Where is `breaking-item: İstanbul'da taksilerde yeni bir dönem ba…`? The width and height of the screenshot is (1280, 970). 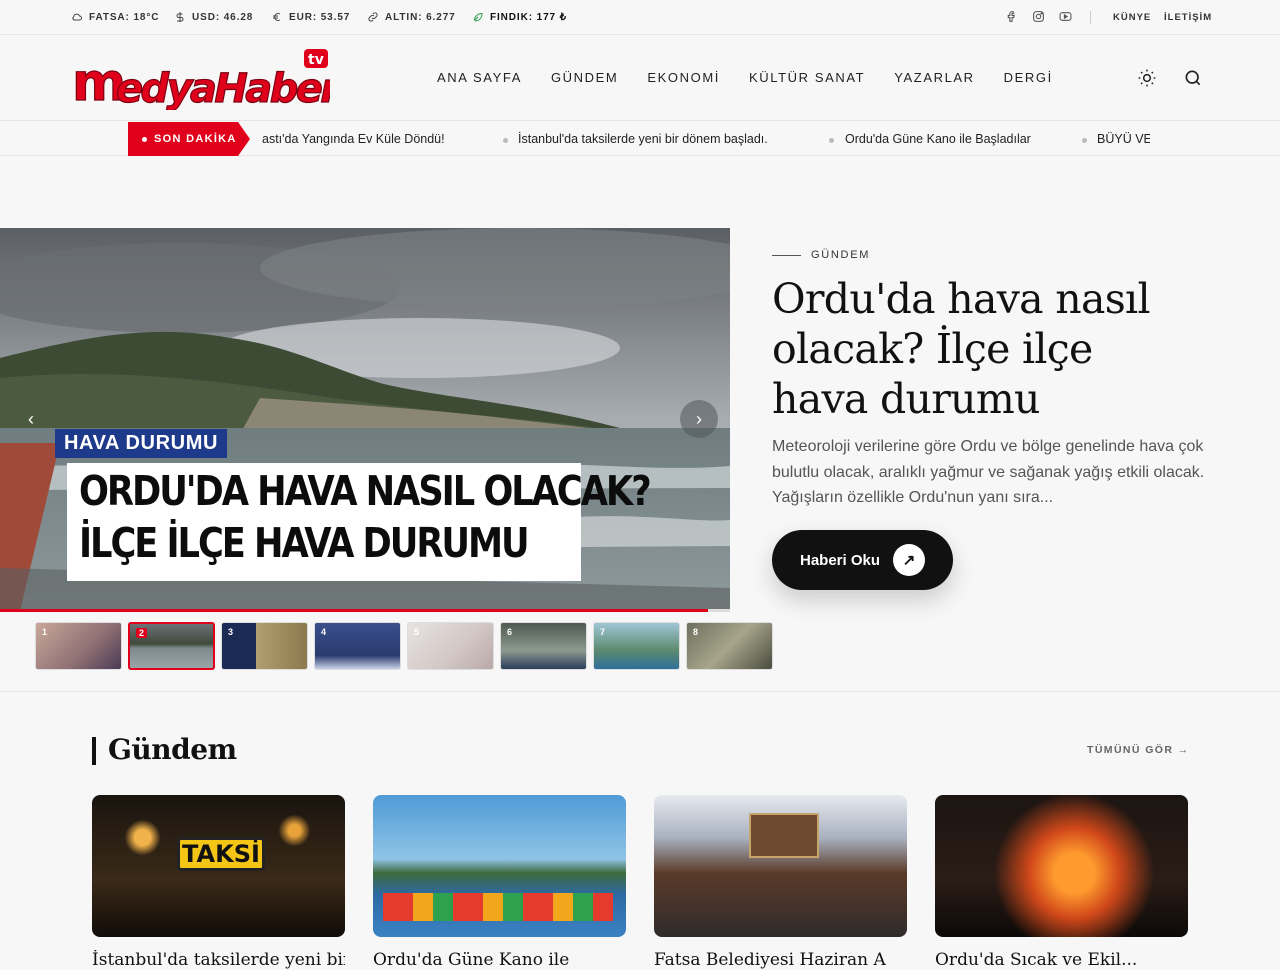
breaking-item: İstanbul'da taksilerde yeni bir dönem ba… is located at coordinates (643, 139).